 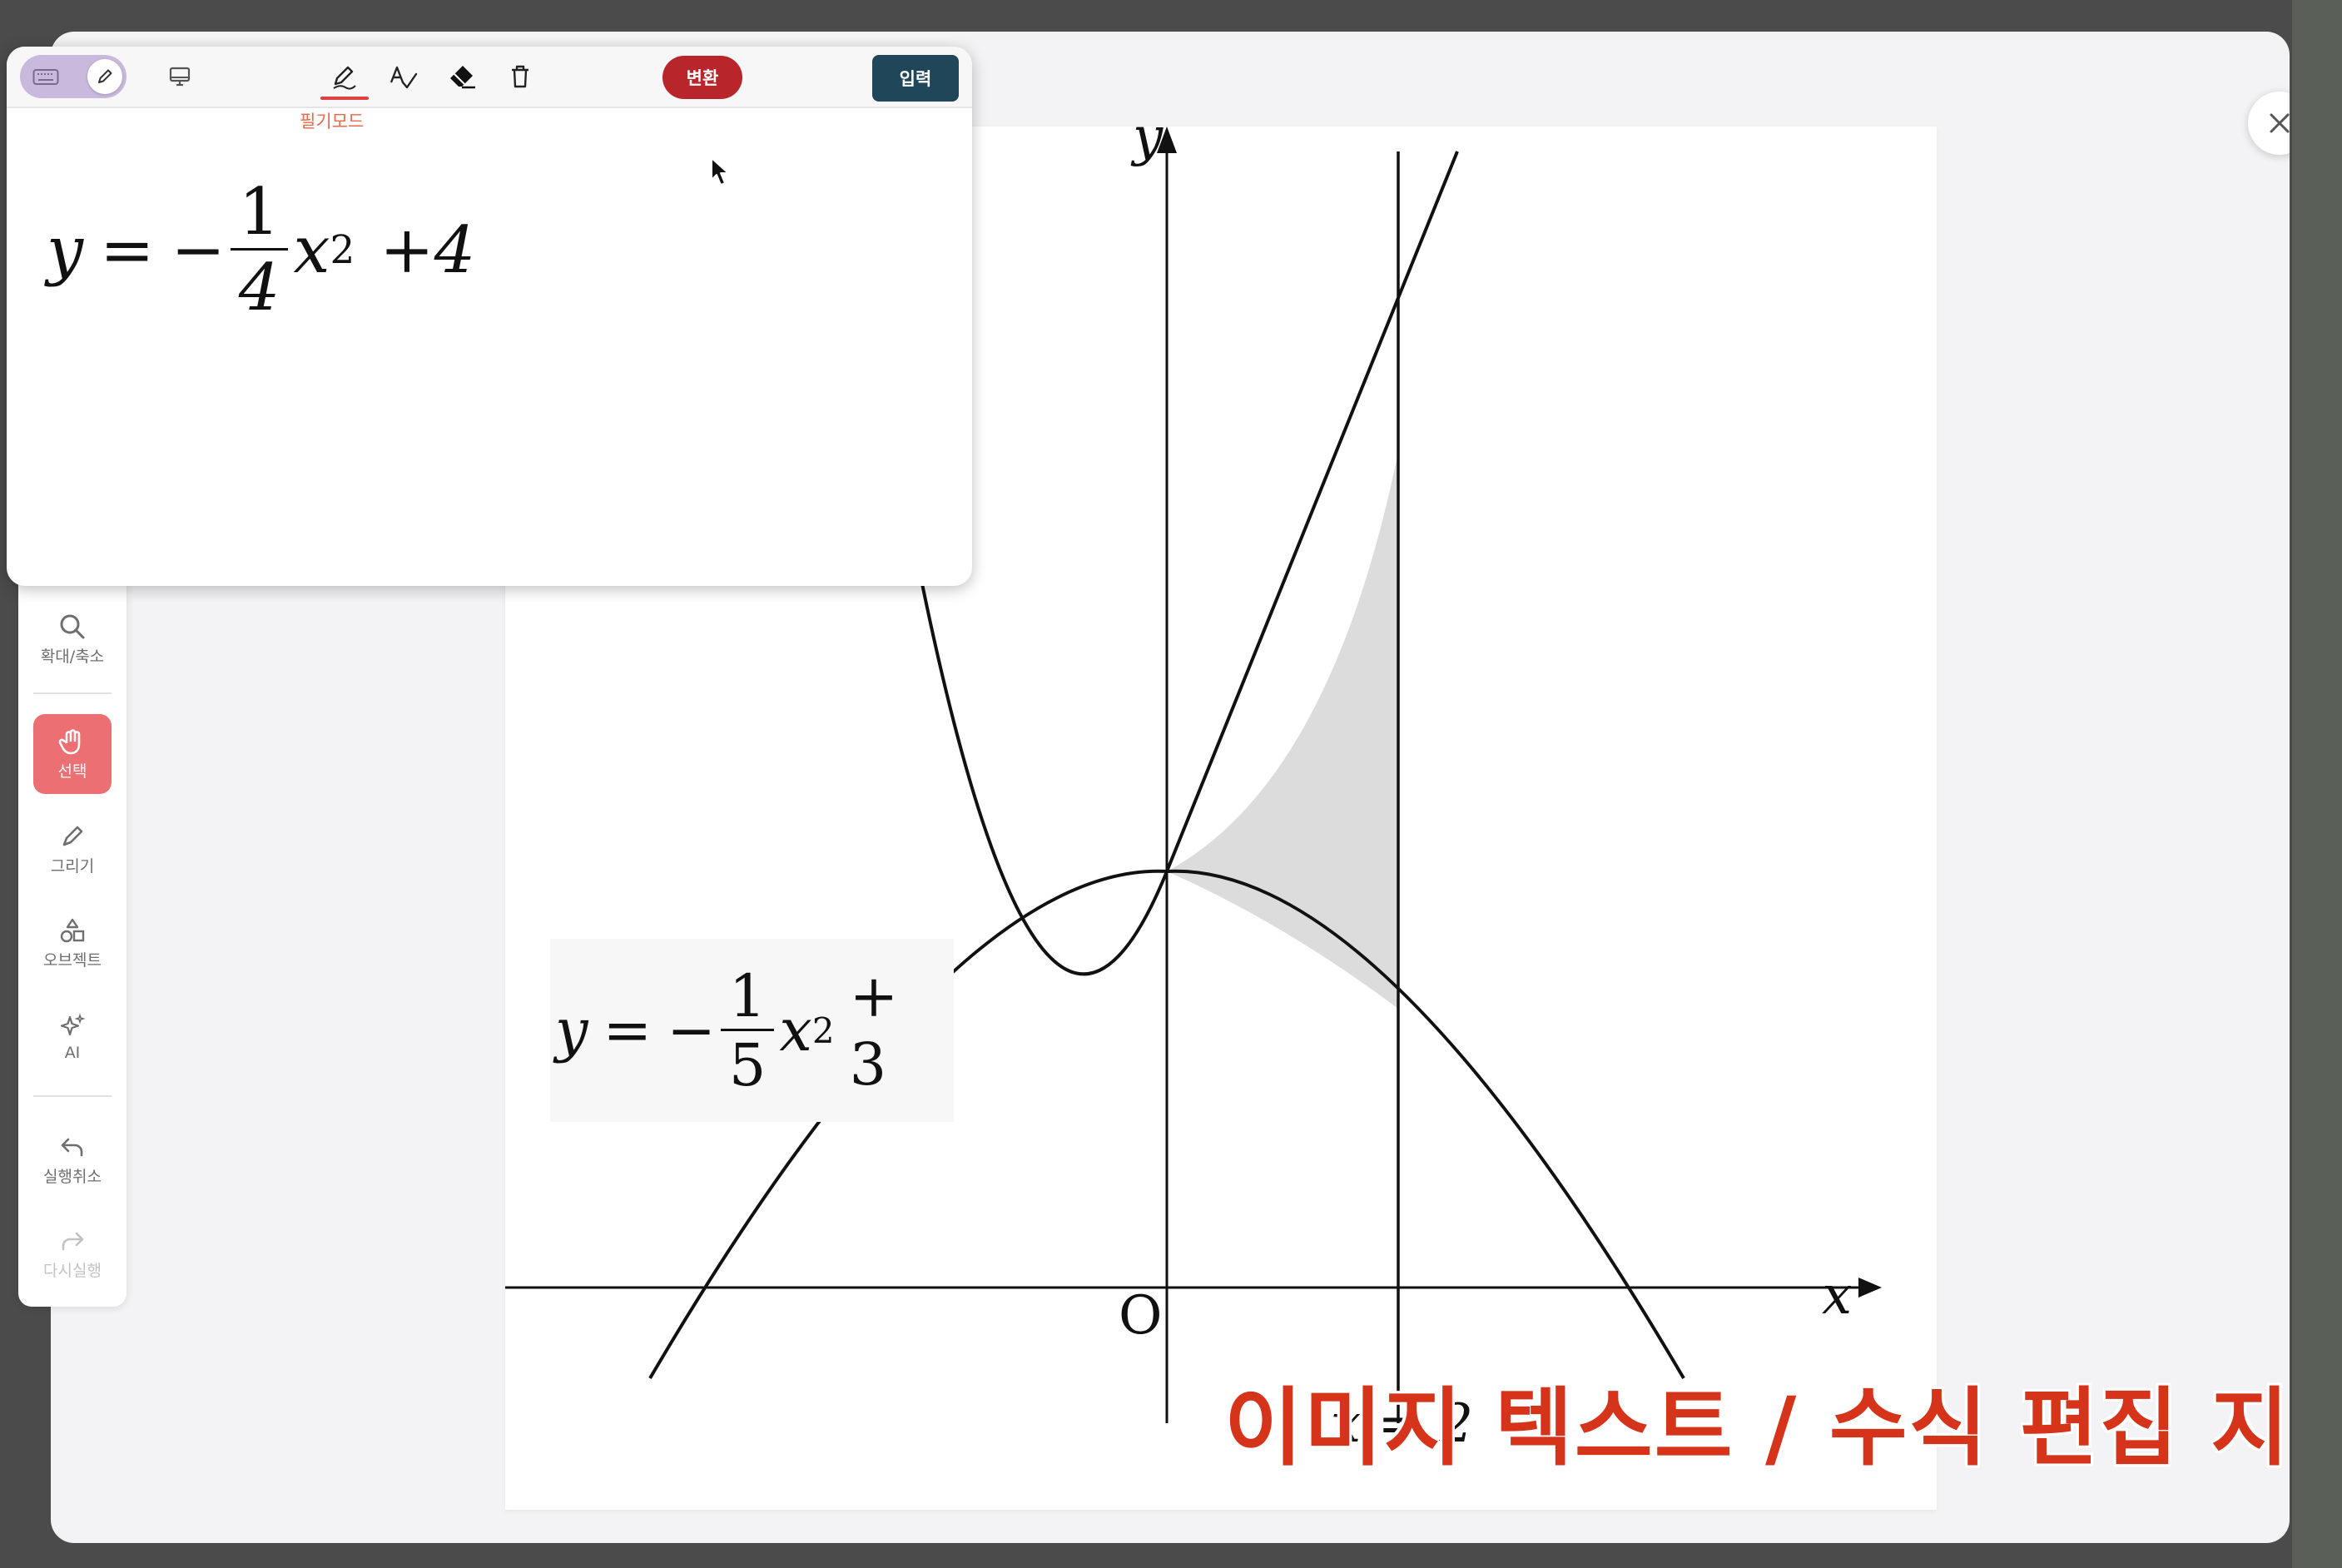 I want to click on monitor-icon, so click(x=179, y=76).